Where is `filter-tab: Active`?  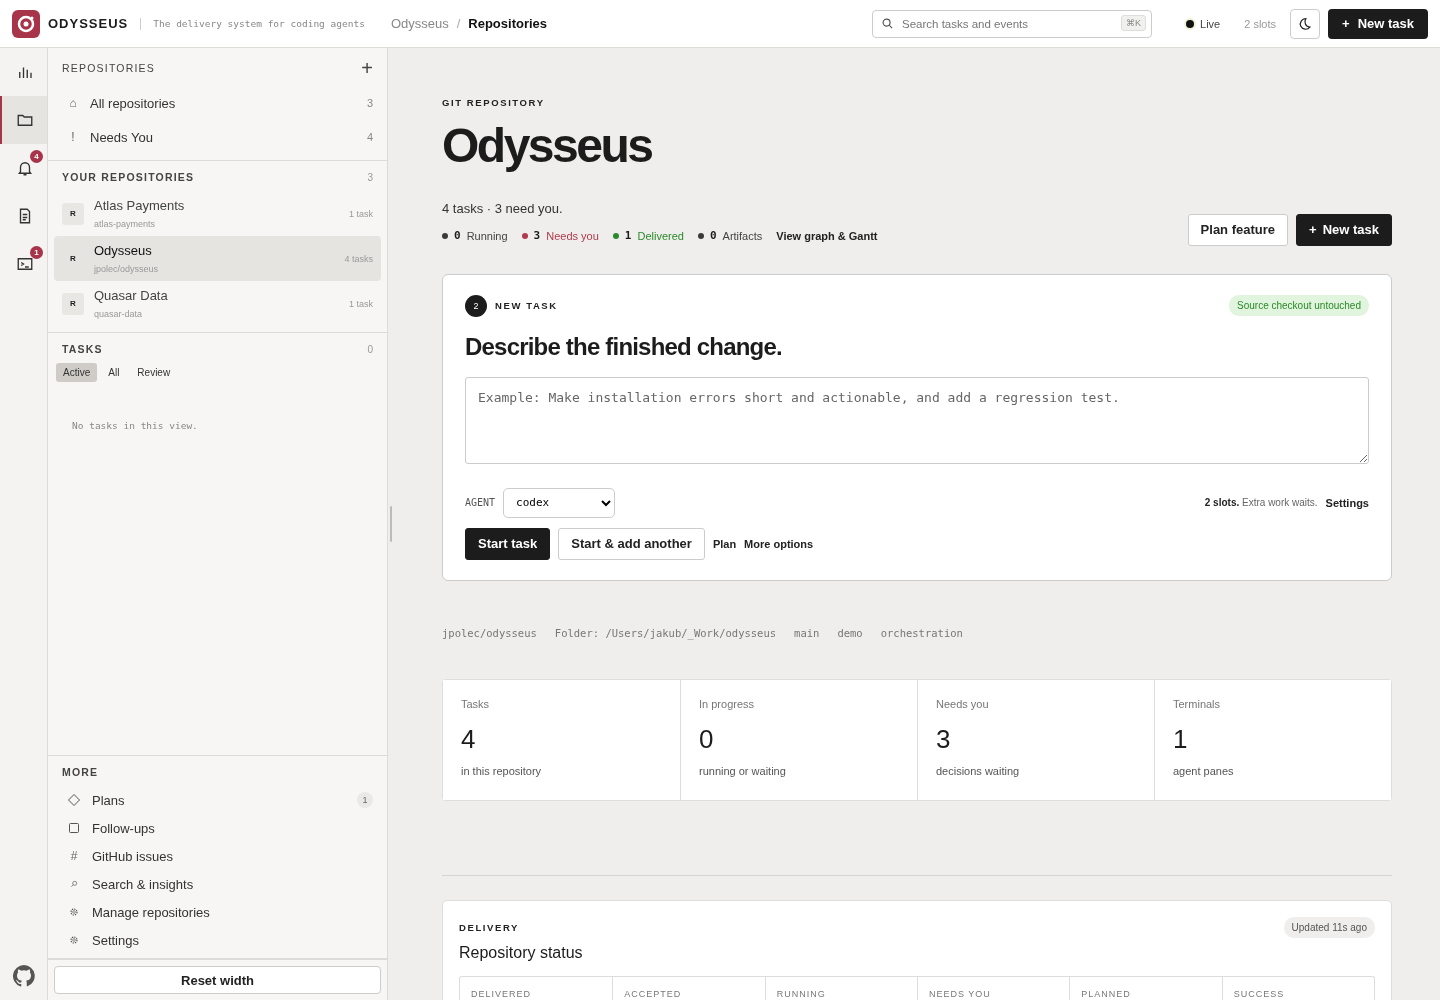
filter-tab: Active is located at coordinates (77, 372).